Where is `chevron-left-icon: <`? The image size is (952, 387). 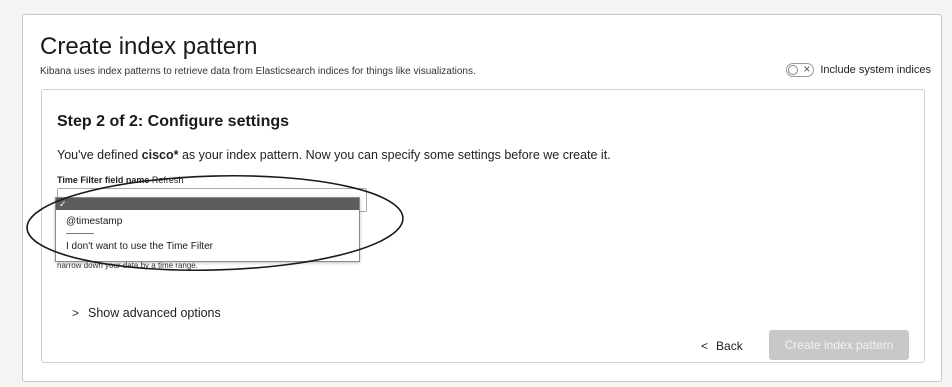
chevron-left-icon: < is located at coordinates (705, 346).